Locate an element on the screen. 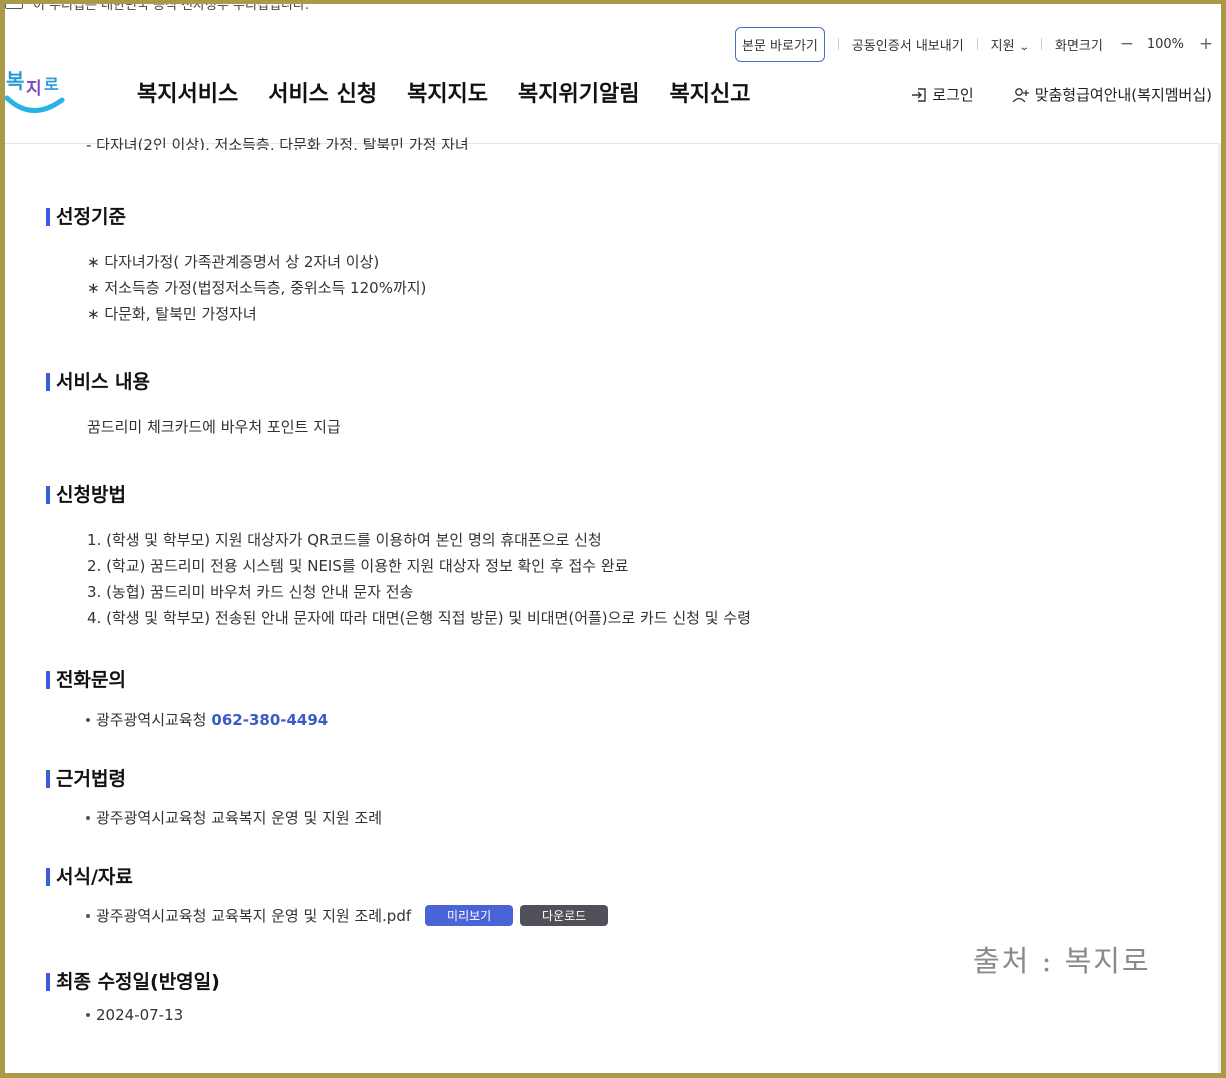 The width and height of the screenshot is (1226, 1078). section-title-method: 신청방법 is located at coordinates (86, 495).